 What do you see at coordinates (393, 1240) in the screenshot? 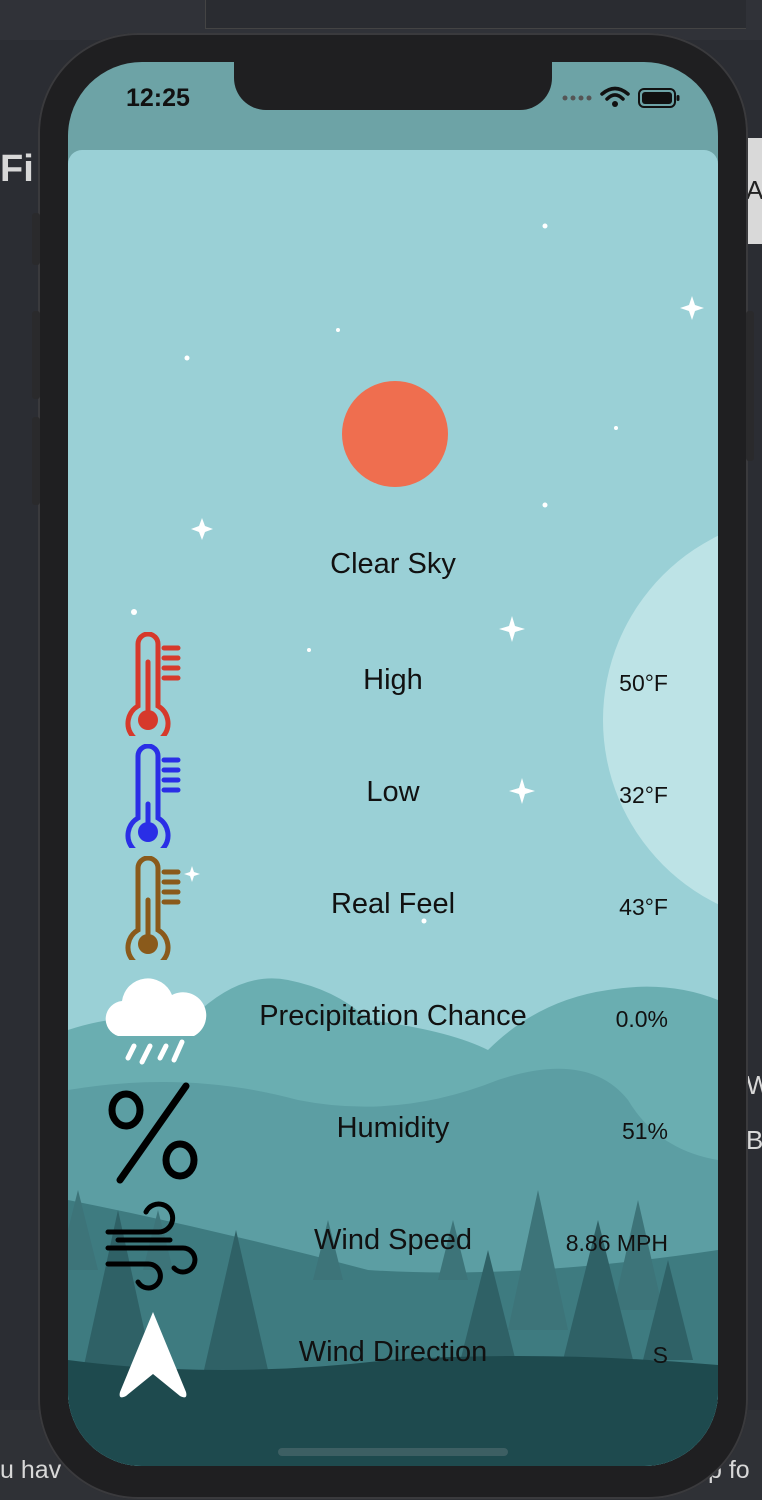
I see `weather-label: Wind Speed` at bounding box center [393, 1240].